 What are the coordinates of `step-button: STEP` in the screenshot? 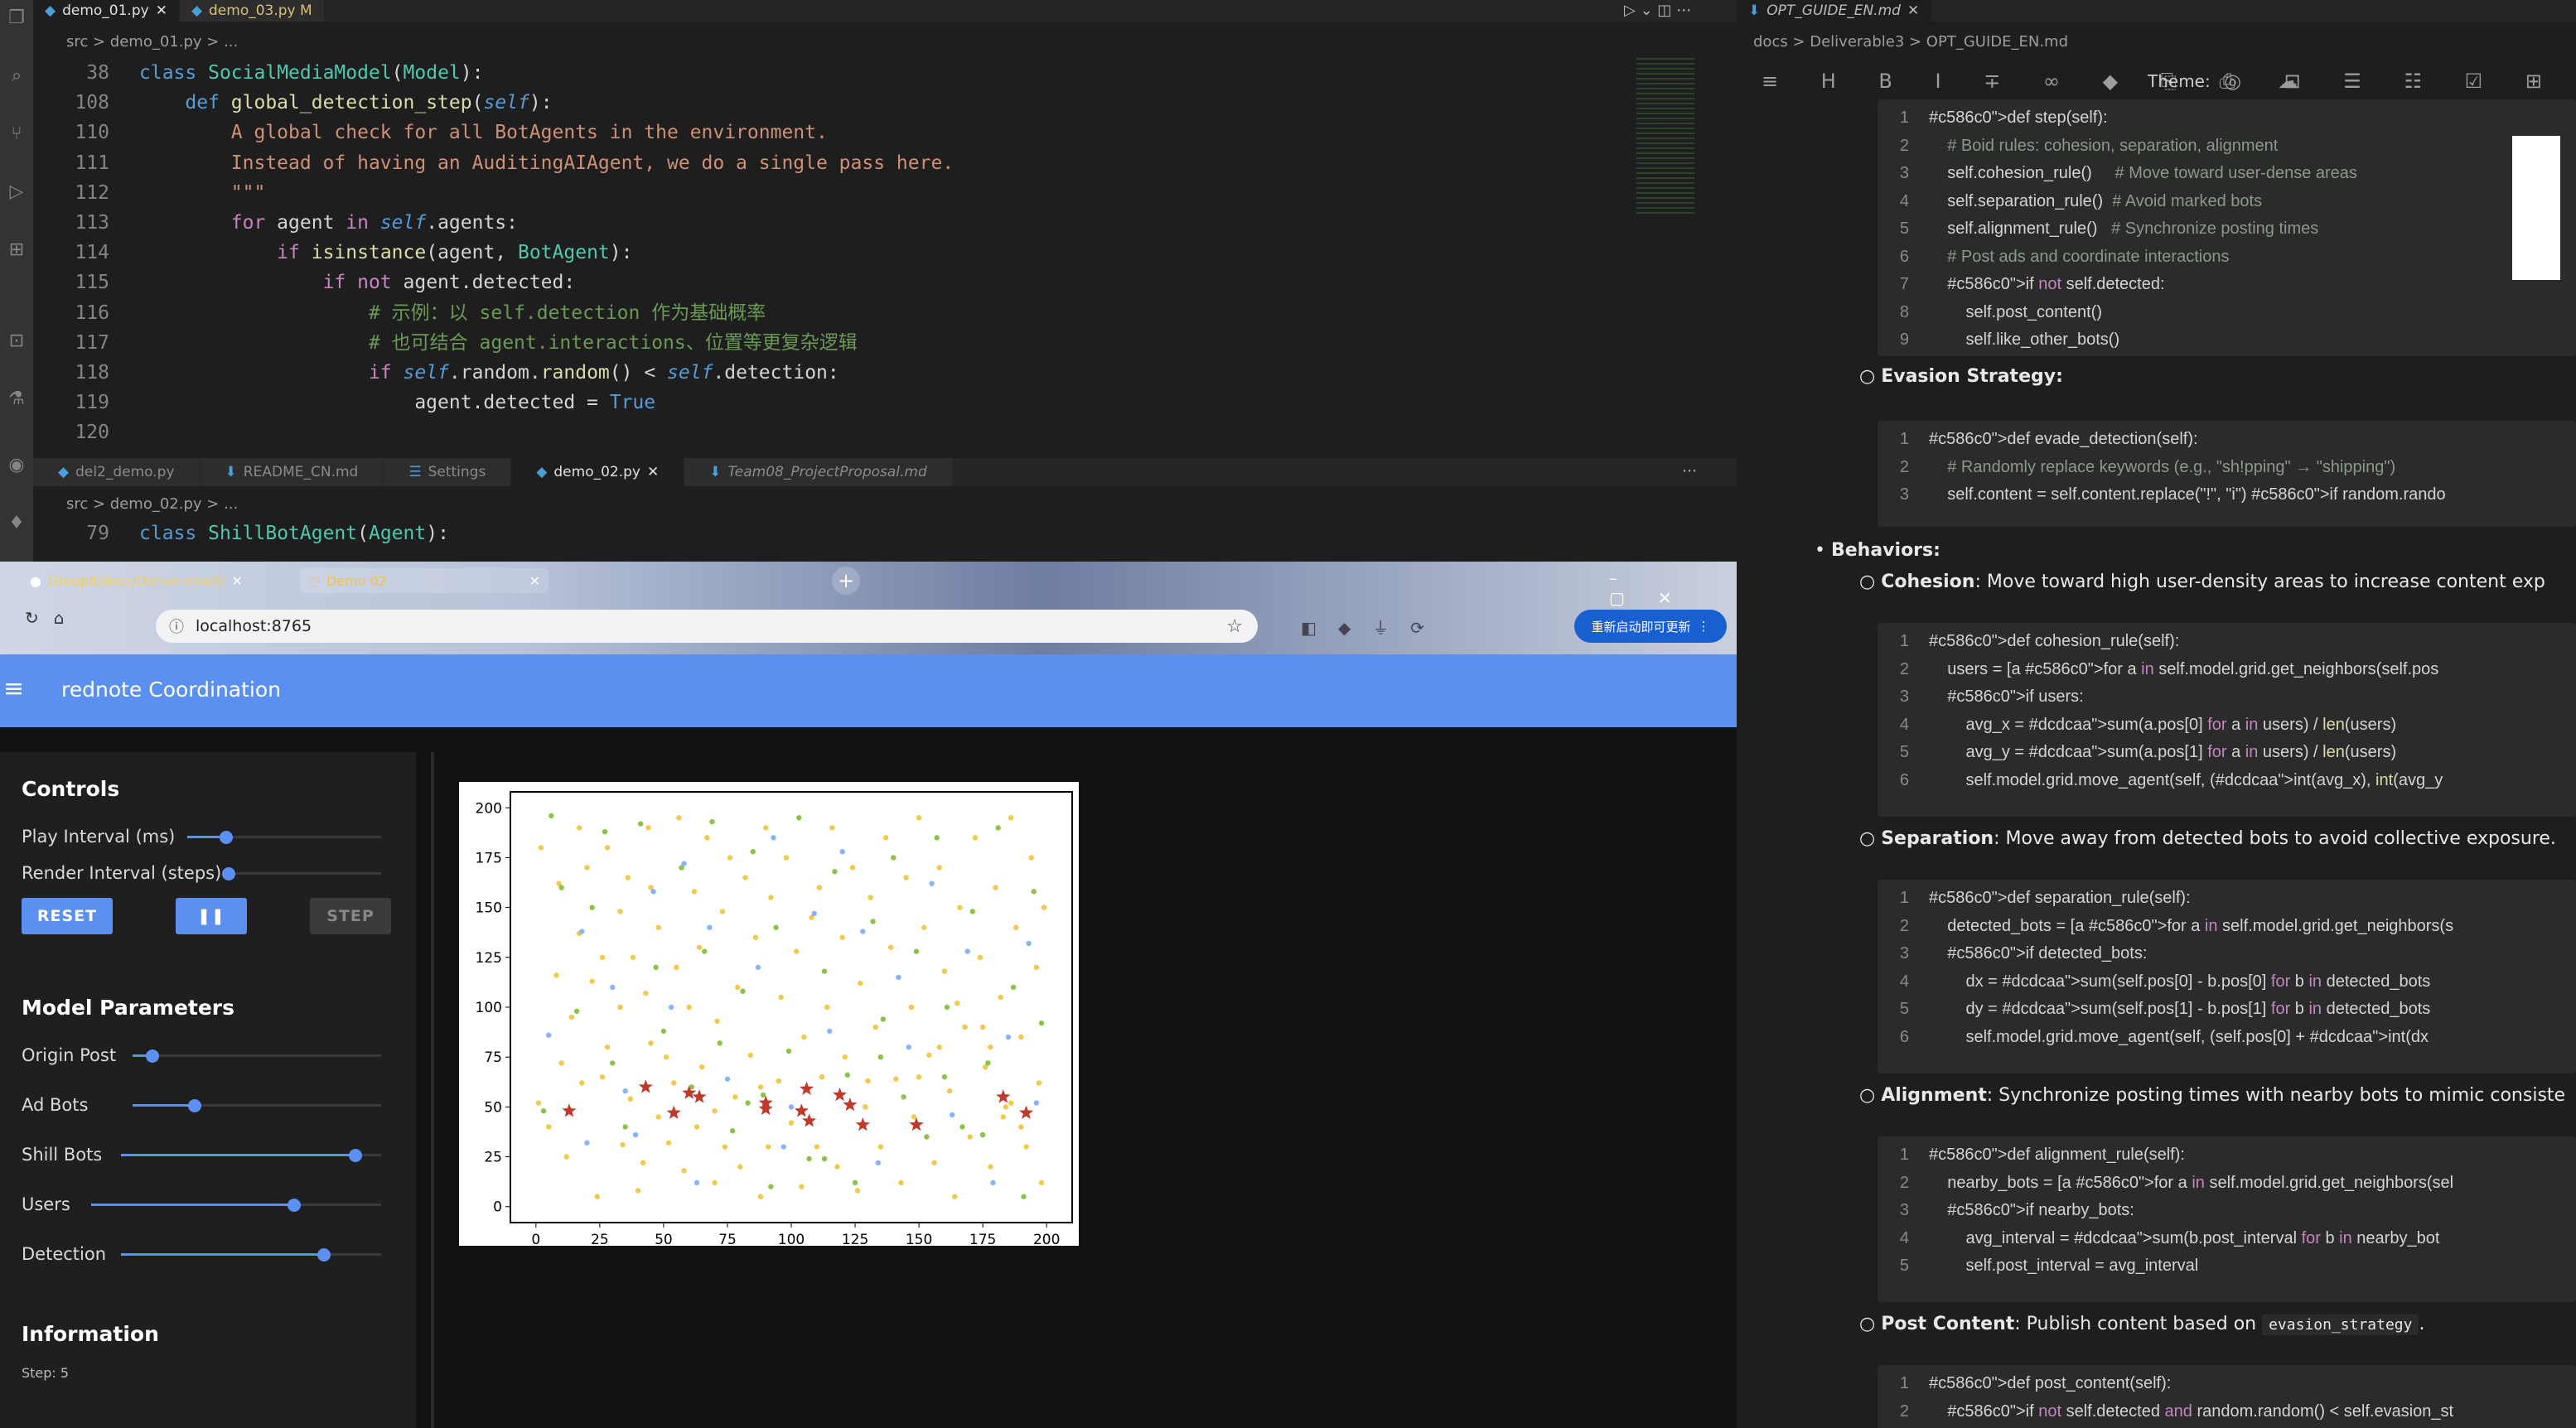 It's located at (350, 916).